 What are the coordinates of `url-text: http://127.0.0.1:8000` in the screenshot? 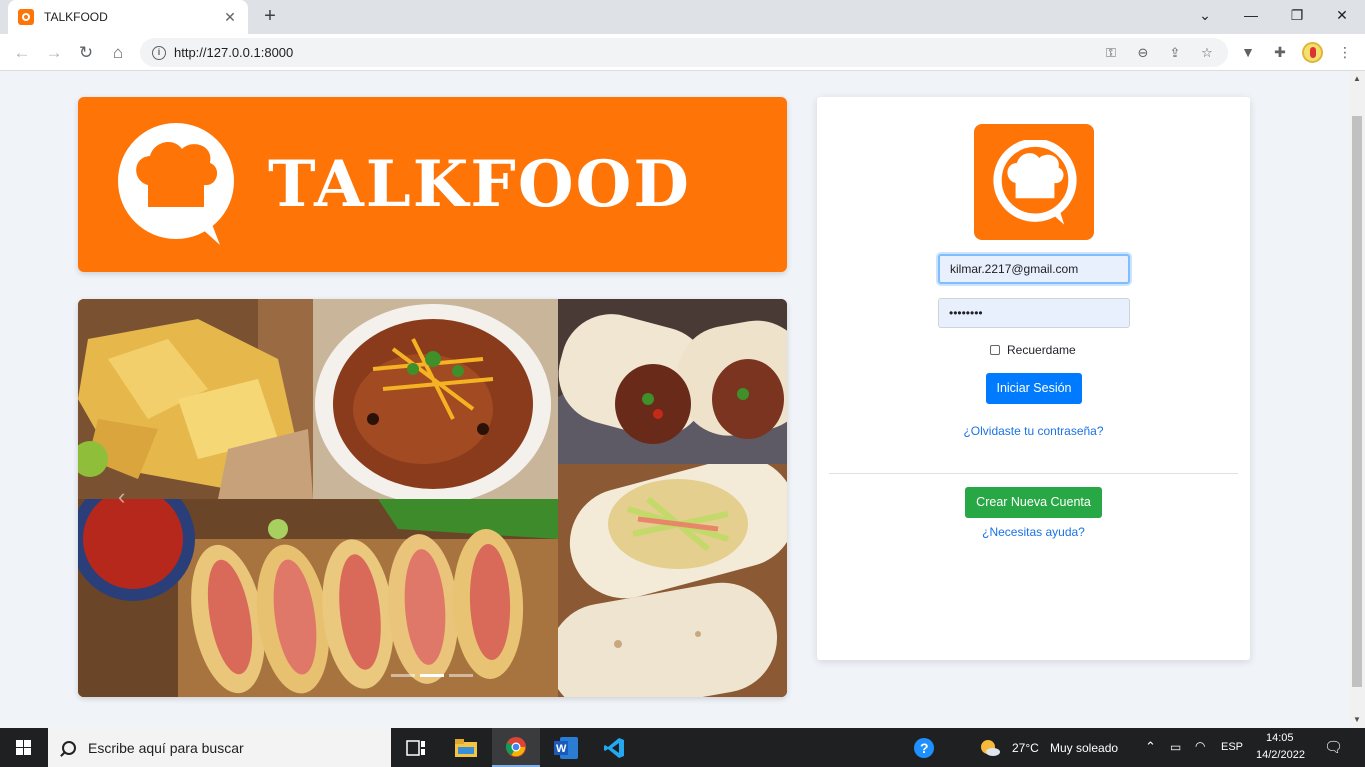 It's located at (234, 52).